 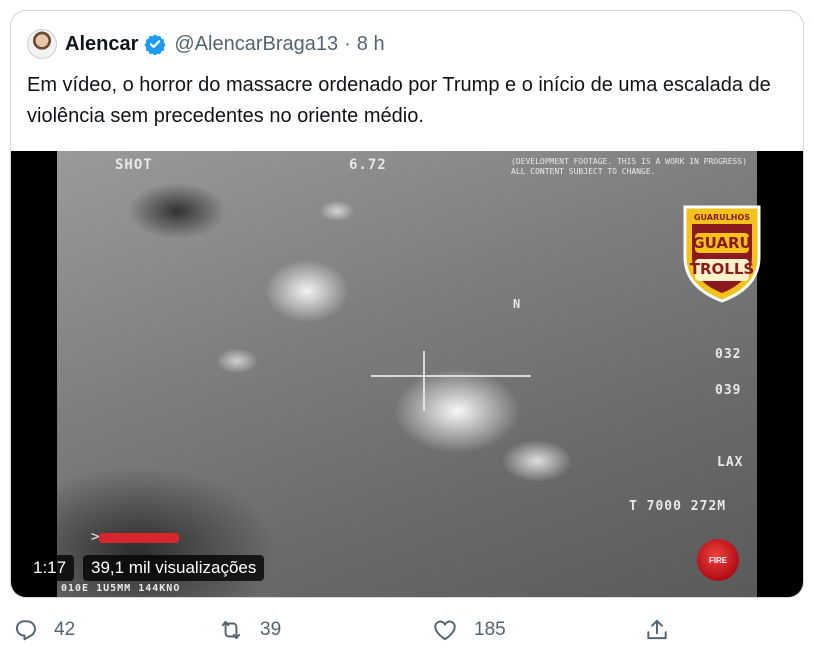 I want to click on verified-badge-icon, so click(x=155, y=44).